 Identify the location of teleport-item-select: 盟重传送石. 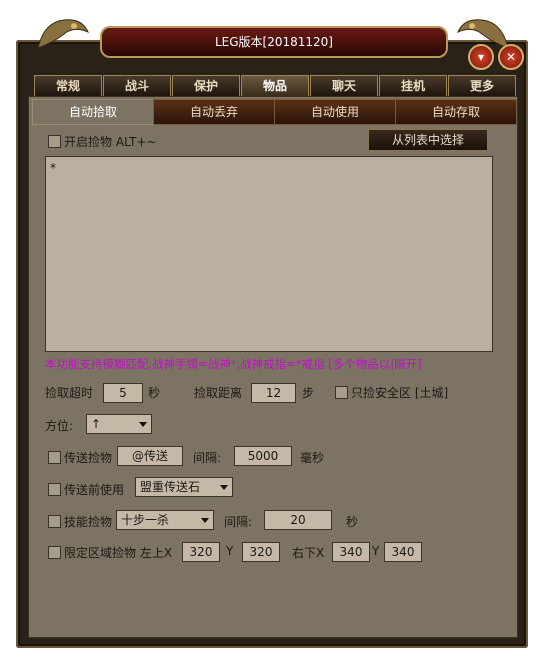
(184, 487).